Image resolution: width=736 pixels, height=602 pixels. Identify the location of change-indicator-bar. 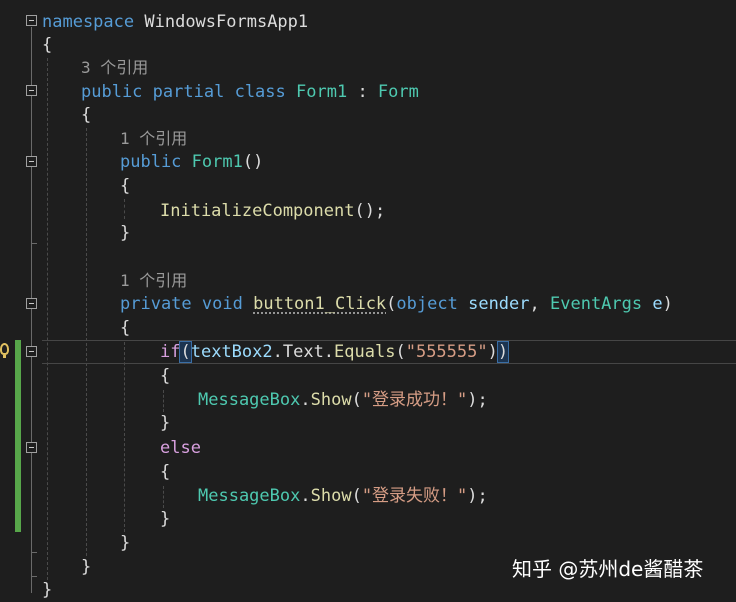
(18, 436).